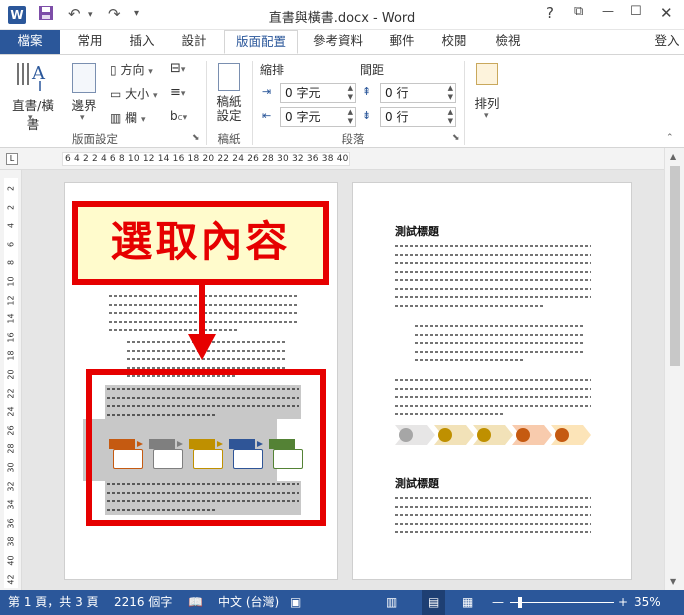 Image resolution: width=684 pixels, height=615 pixels. I want to click on zoom-in-icon: +, so click(623, 602).